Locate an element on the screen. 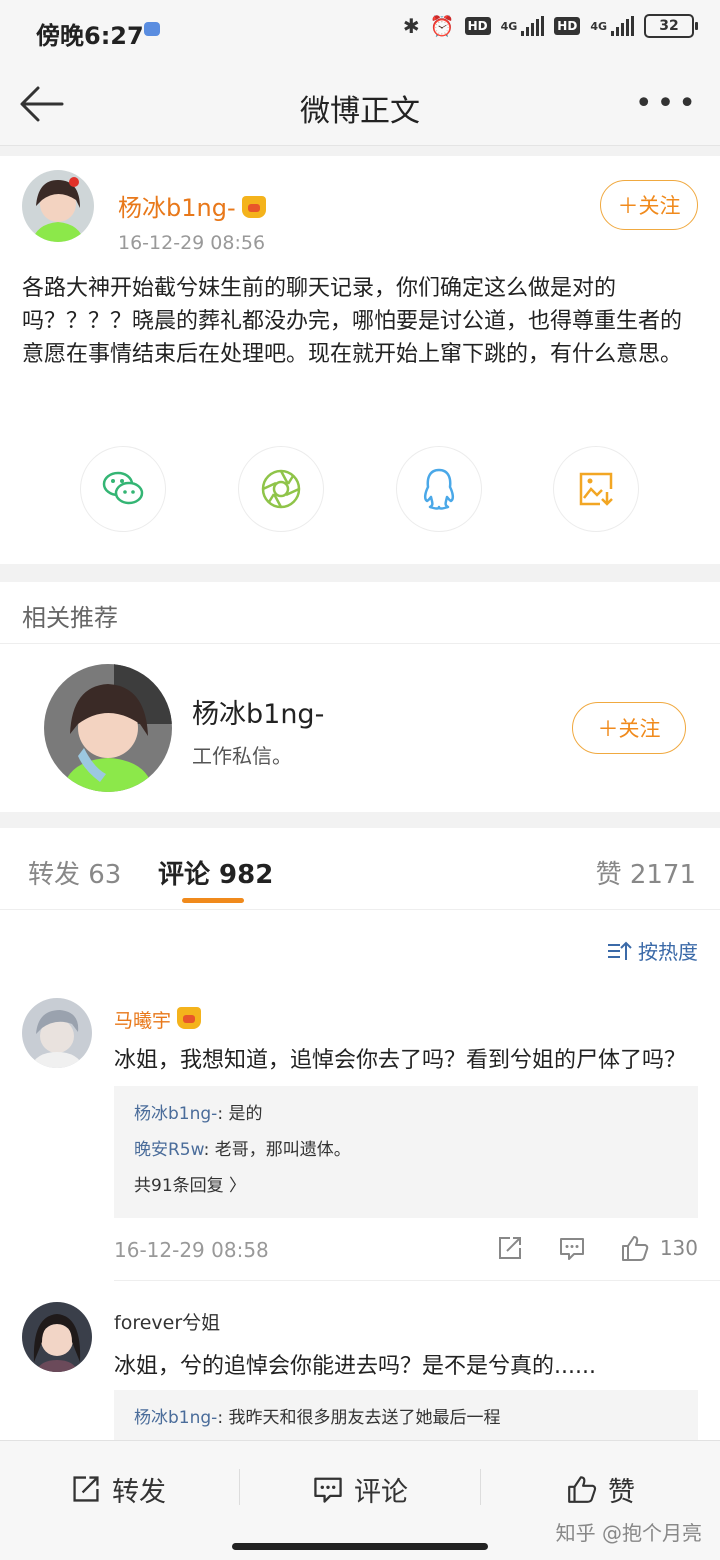  like-button: 130 is located at coordinates (659, 1248).